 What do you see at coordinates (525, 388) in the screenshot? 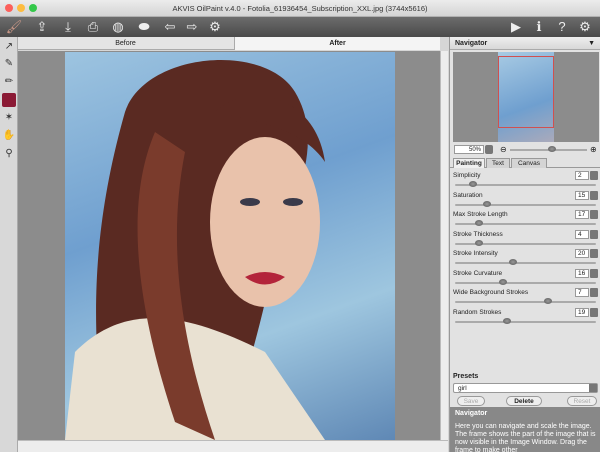
I see `presets-select: girl` at bounding box center [525, 388].